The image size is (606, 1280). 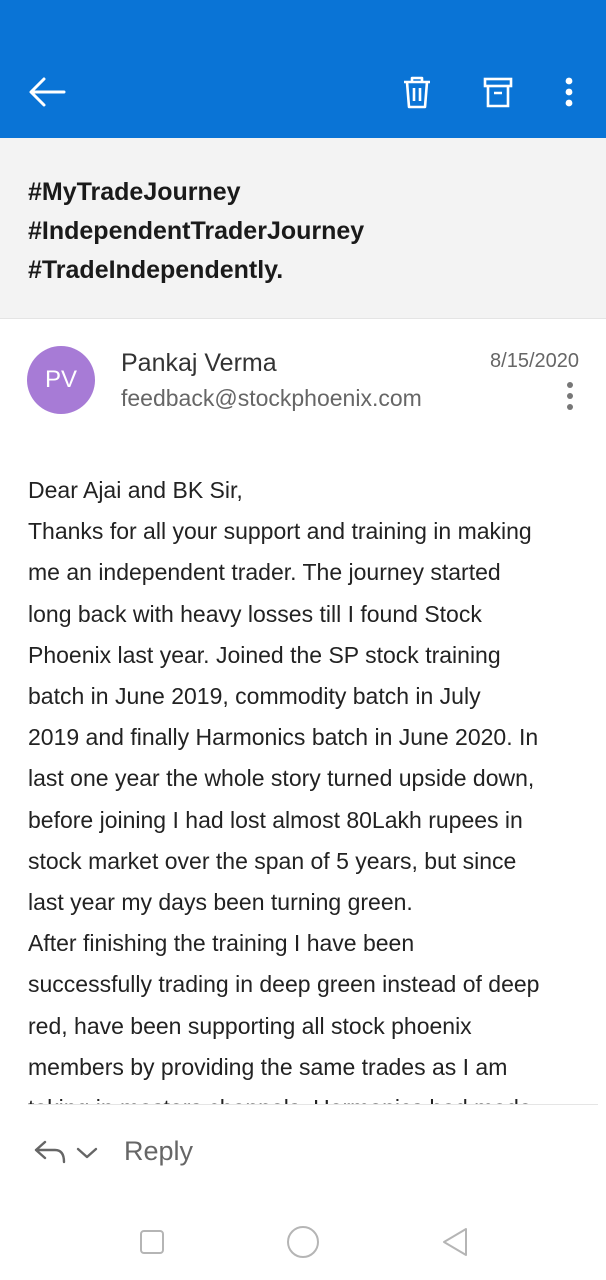 What do you see at coordinates (303, 1242) in the screenshot?
I see `circle-icon` at bounding box center [303, 1242].